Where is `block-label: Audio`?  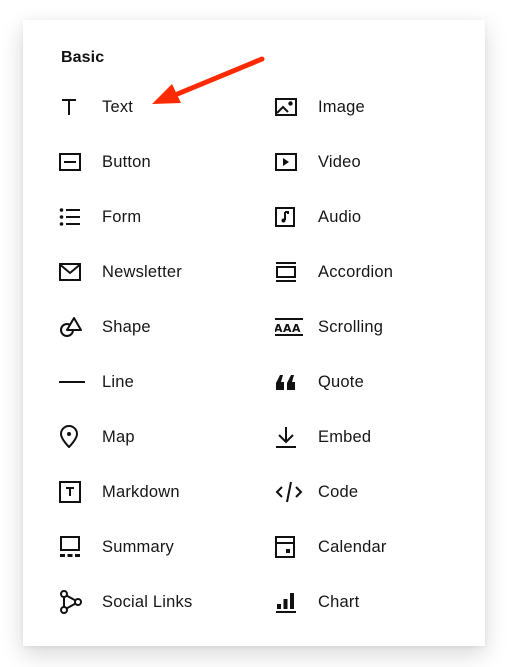 block-label: Audio is located at coordinates (340, 216).